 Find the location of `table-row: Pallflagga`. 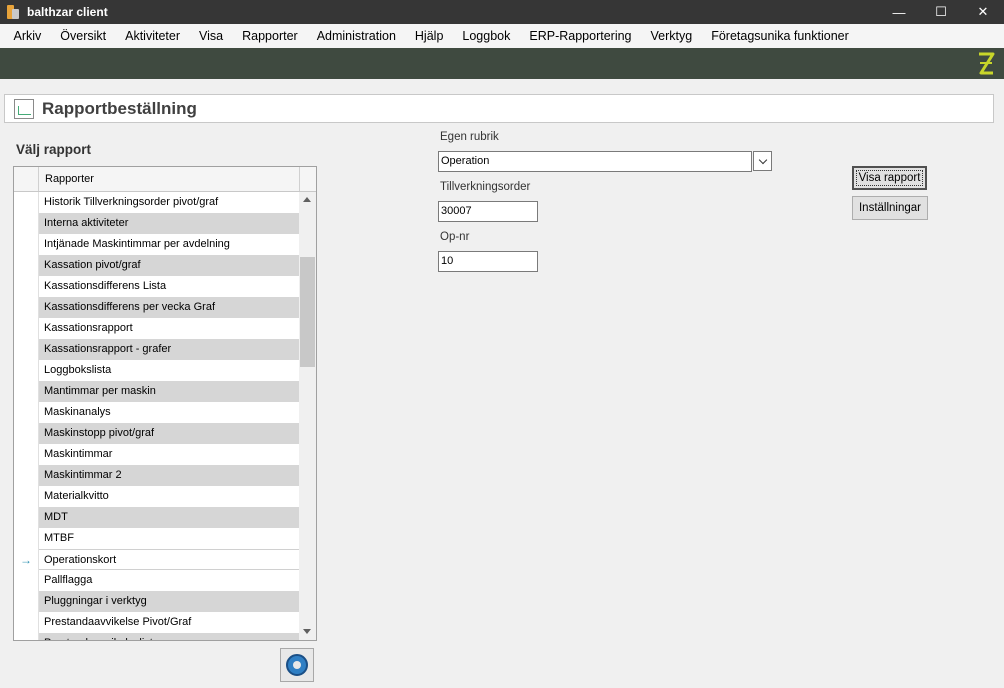

table-row: Pallflagga is located at coordinates (156, 580).